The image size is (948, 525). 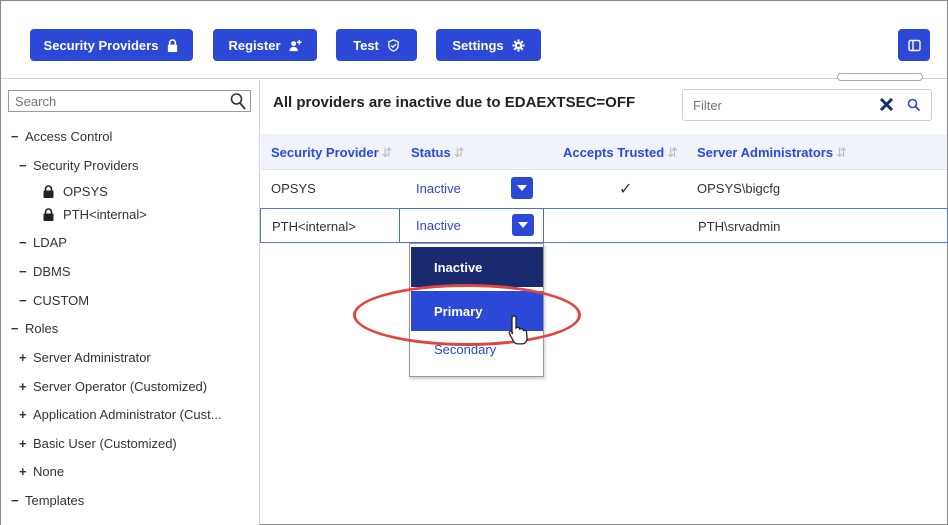 I want to click on tree-node-access-control: − Access Control, so click(x=61, y=136).